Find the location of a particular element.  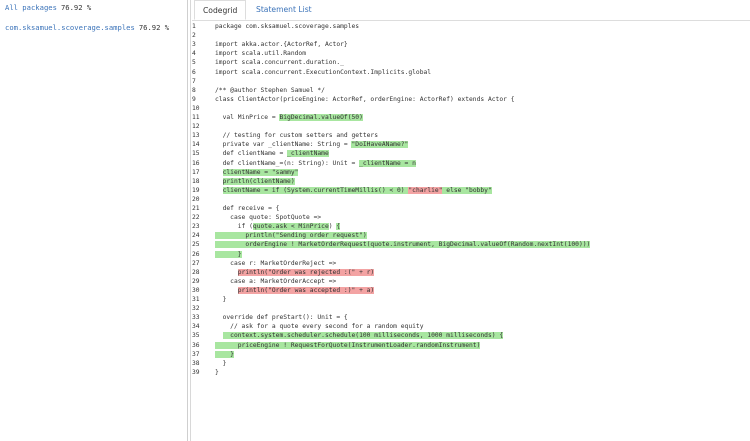

covered-statement: } is located at coordinates (228, 254).